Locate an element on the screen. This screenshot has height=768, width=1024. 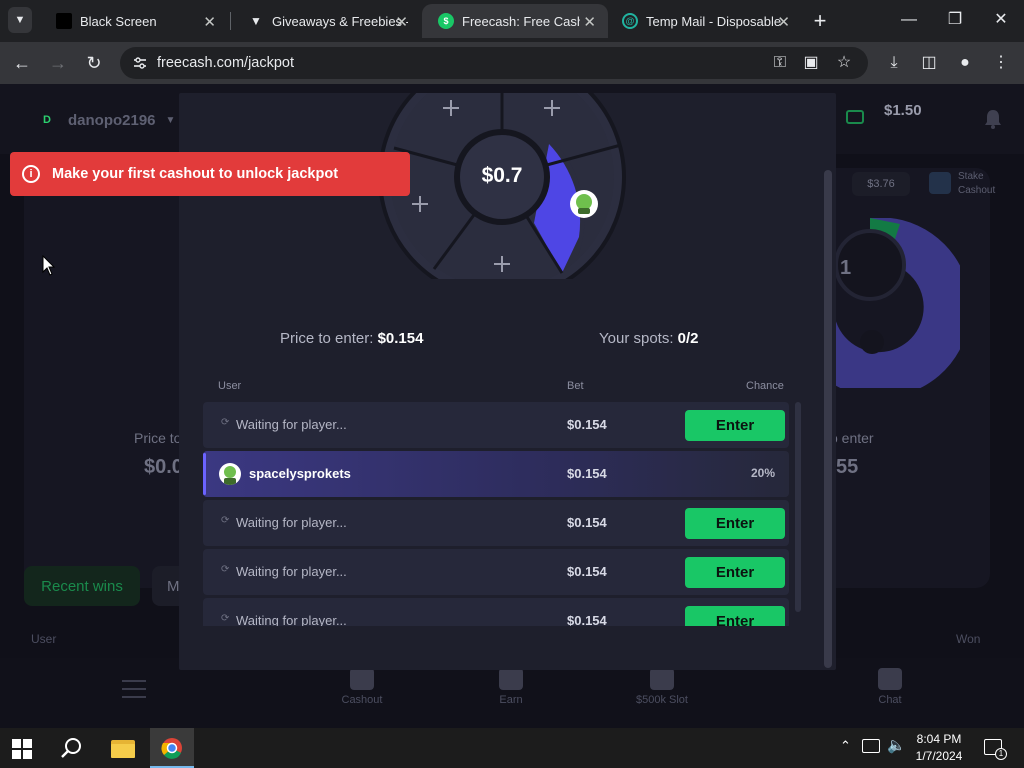
avatar: D is located at coordinates (47, 120).